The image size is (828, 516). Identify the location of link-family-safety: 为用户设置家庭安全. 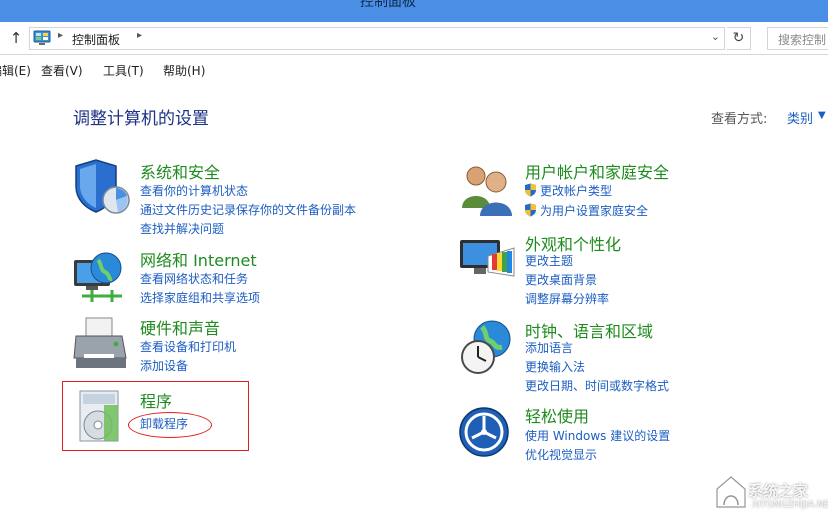
(586, 210).